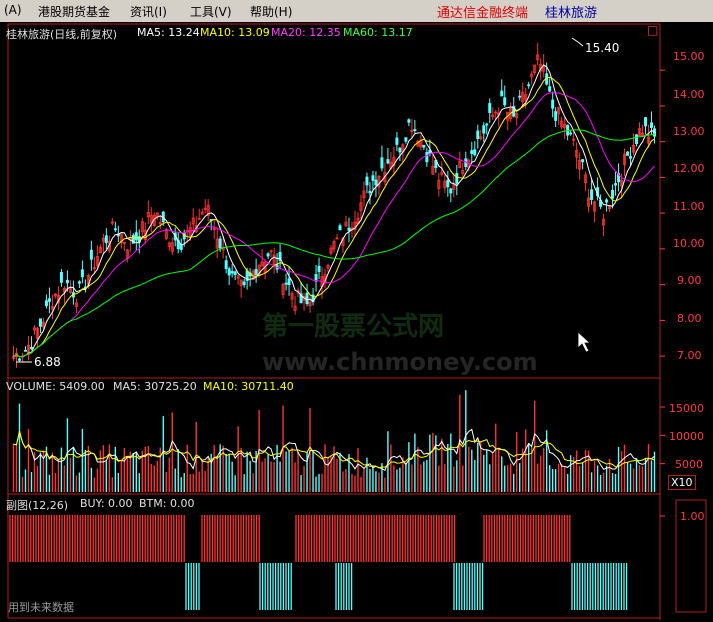  Describe the element at coordinates (689, 355) in the screenshot. I see `price-tick: 7.00` at that location.